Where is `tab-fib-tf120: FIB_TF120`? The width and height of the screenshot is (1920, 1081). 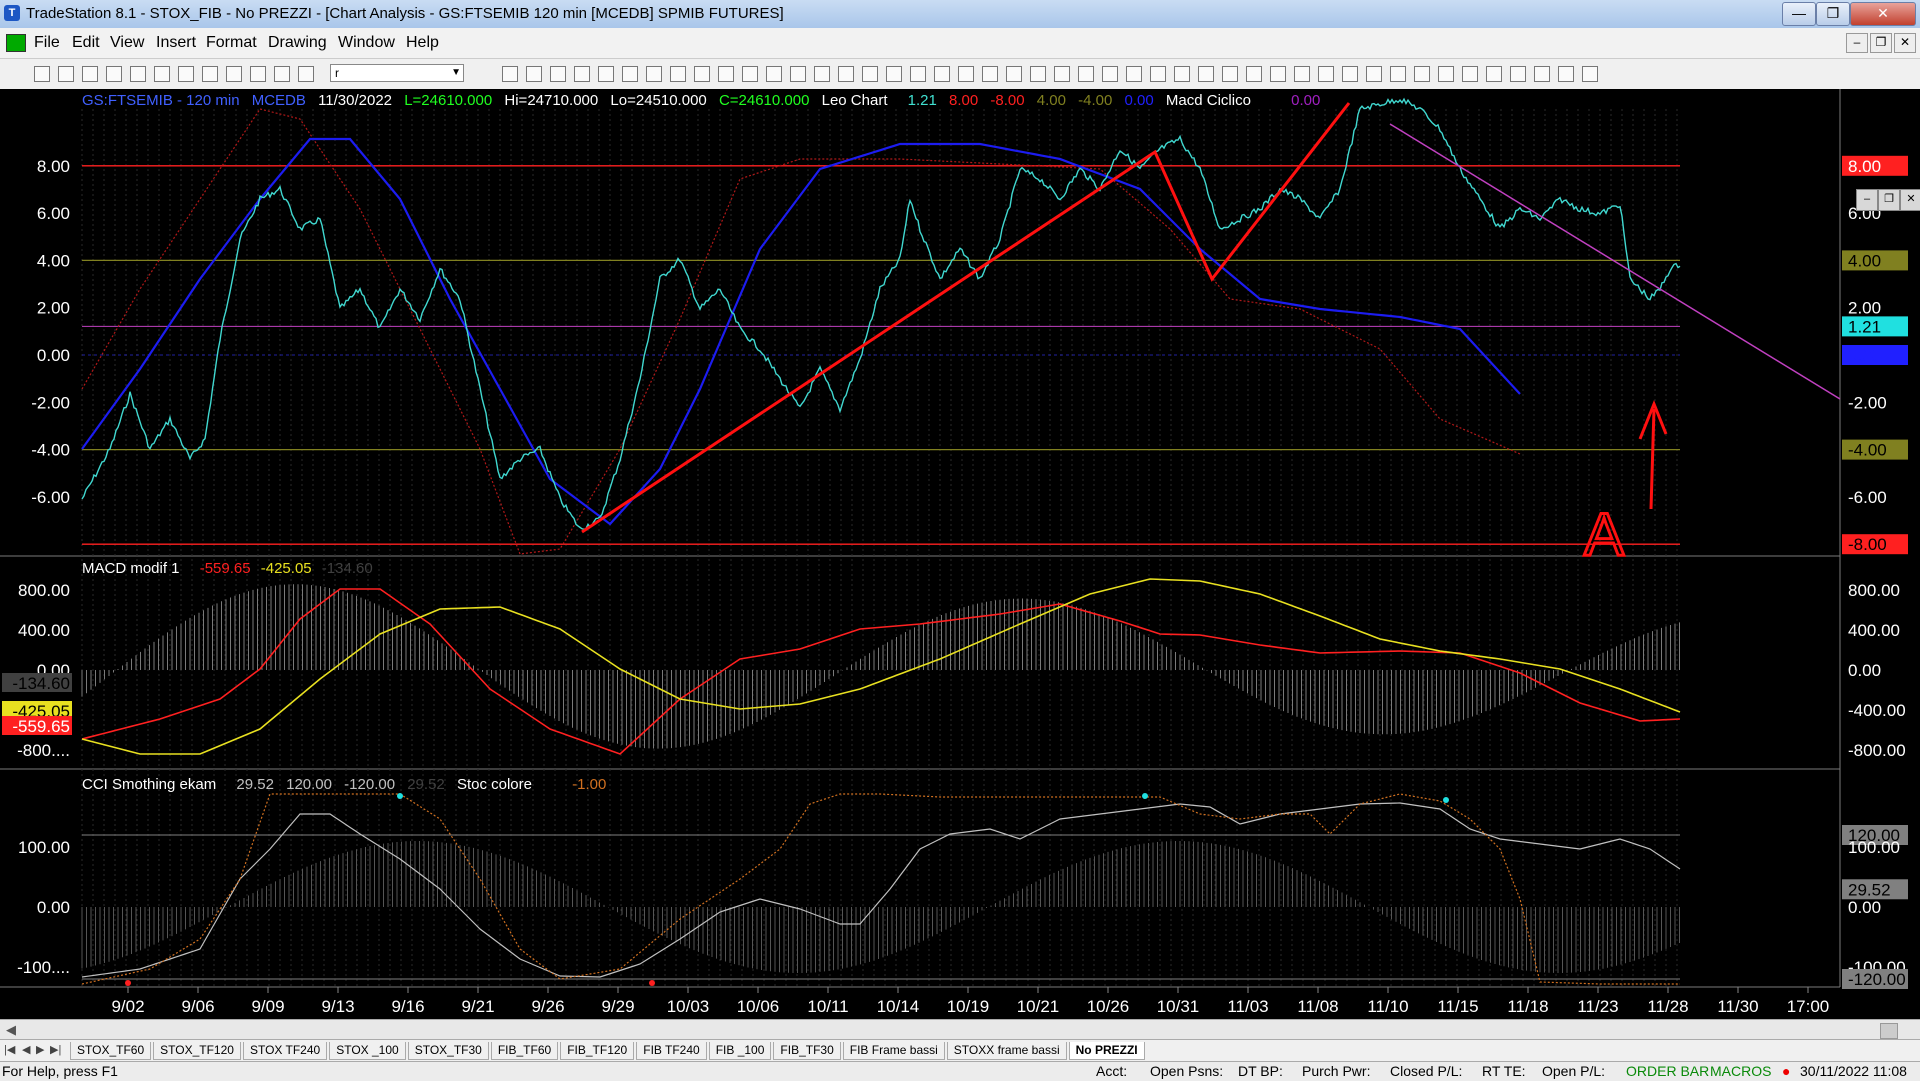
tab-fib-tf120: FIB_TF120 is located at coordinates (597, 1051).